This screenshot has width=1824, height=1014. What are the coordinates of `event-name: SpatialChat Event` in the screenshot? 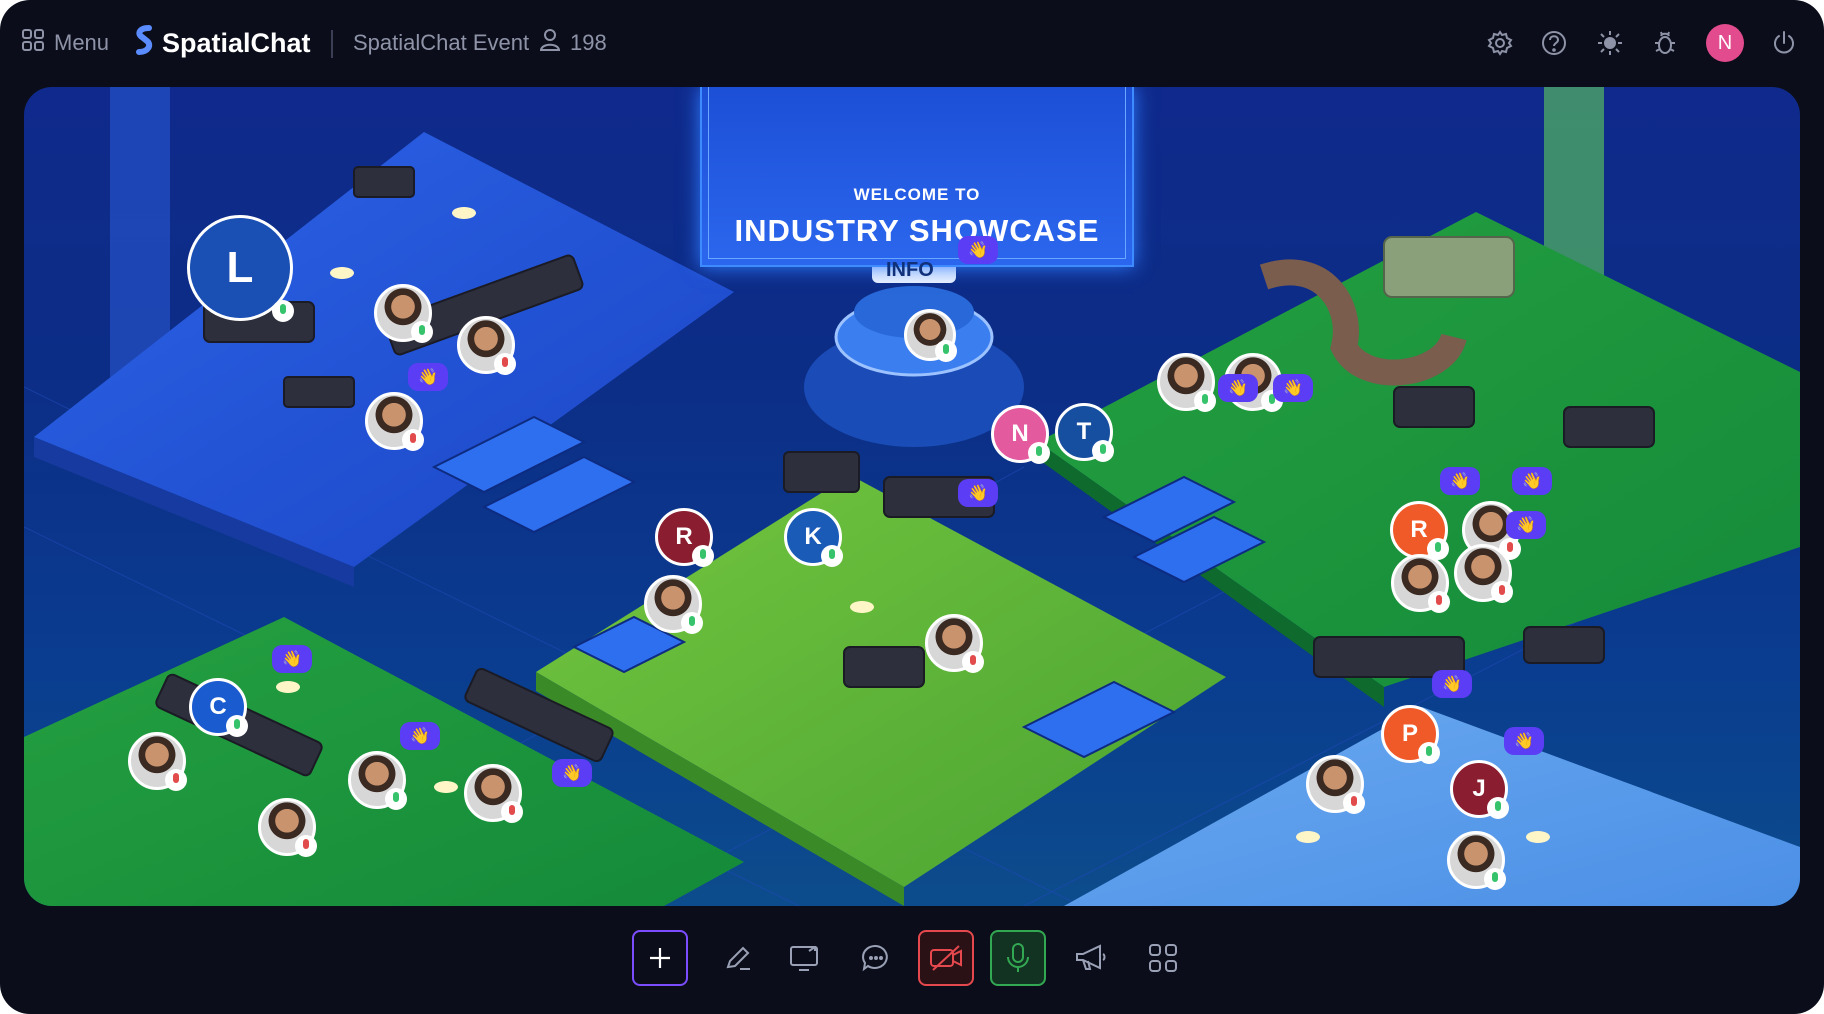 It's located at (441, 42).